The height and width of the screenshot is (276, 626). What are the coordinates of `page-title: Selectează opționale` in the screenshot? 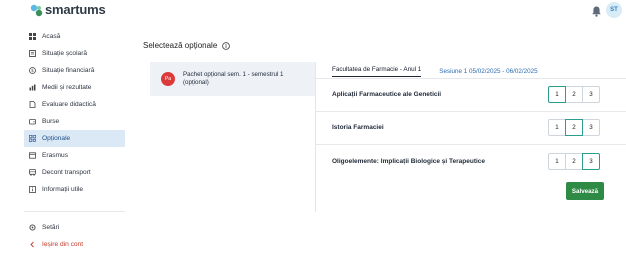 It's located at (187, 45).